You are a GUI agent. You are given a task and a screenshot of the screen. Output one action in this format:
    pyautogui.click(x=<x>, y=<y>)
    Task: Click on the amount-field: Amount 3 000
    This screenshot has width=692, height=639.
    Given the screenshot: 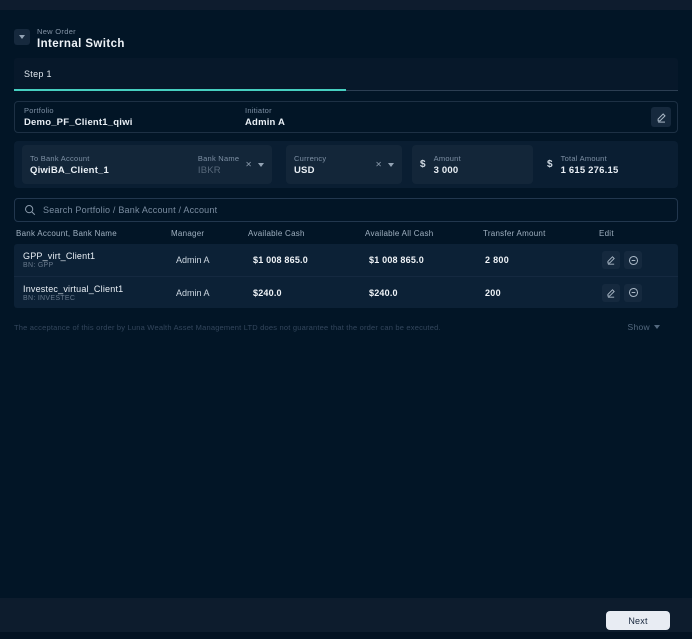 What is the action you would take?
    pyautogui.click(x=447, y=165)
    